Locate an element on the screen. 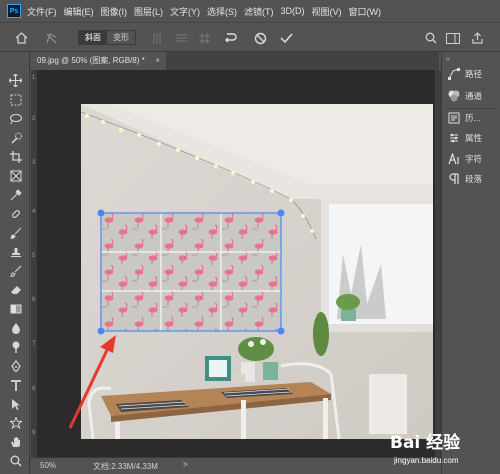 This screenshot has height=474, width=500. collapse-panels-icon: « is located at coordinates (448, 59).